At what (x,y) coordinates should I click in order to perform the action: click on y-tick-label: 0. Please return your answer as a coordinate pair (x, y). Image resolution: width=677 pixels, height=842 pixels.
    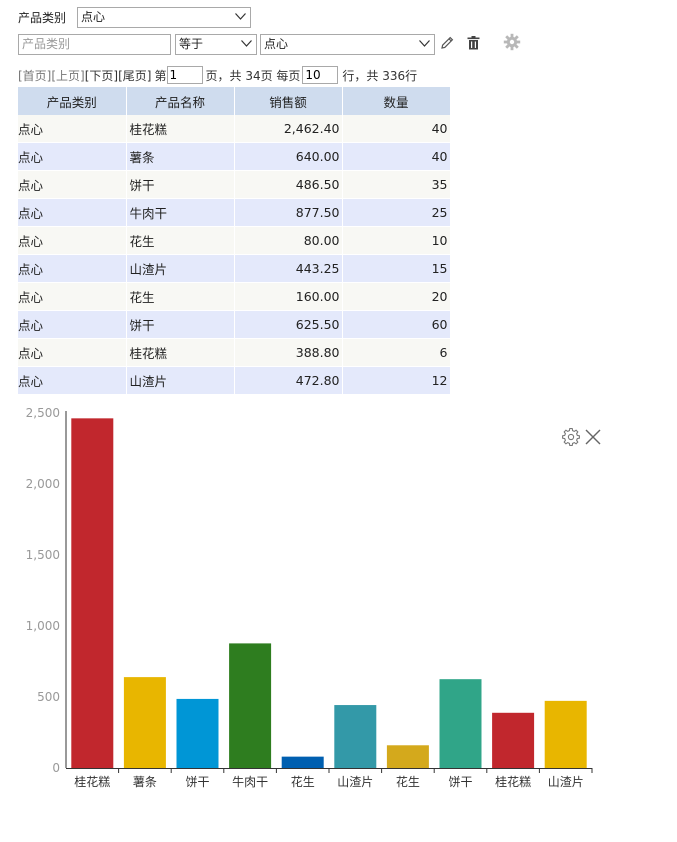
    Looking at the image, I should click on (56, 768).